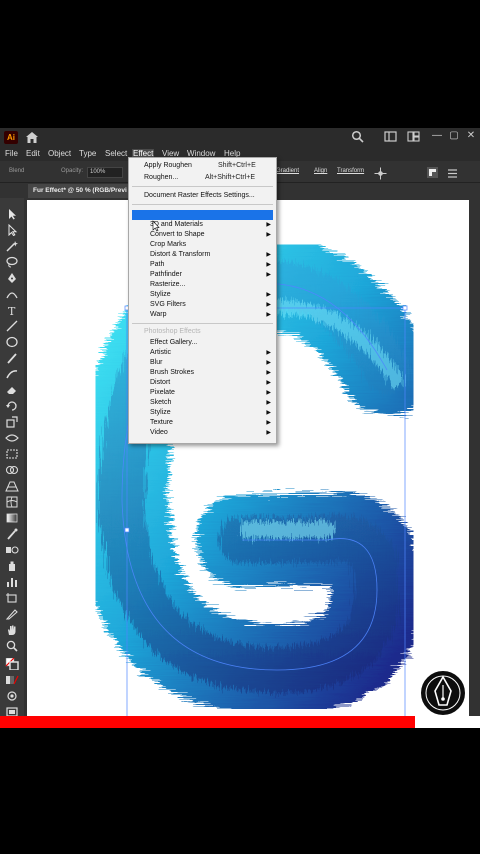 This screenshot has height=854, width=480. Describe the element at coordinates (202, 265) in the screenshot. I see `menu-item-path: Path ▶` at that location.